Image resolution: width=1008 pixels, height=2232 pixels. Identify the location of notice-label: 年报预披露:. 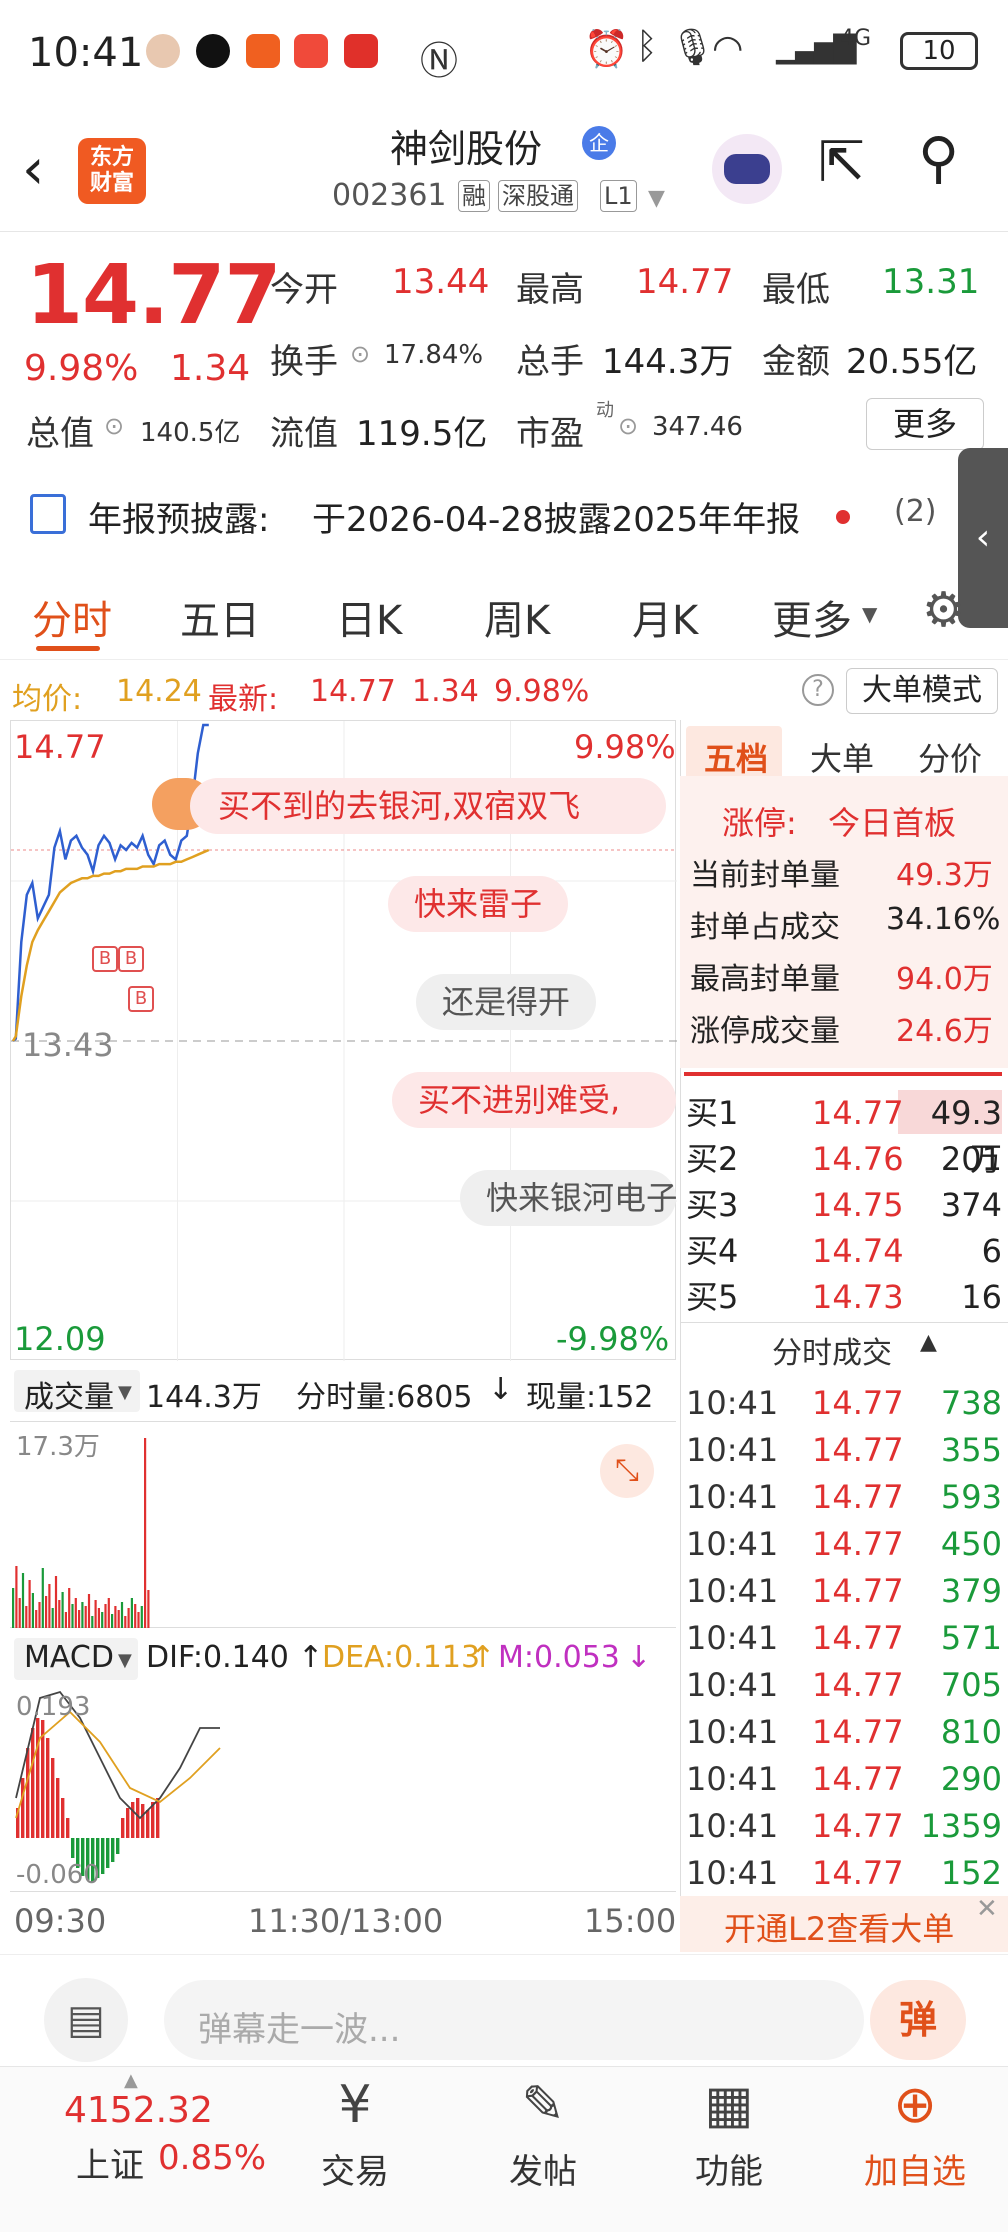
(179, 520).